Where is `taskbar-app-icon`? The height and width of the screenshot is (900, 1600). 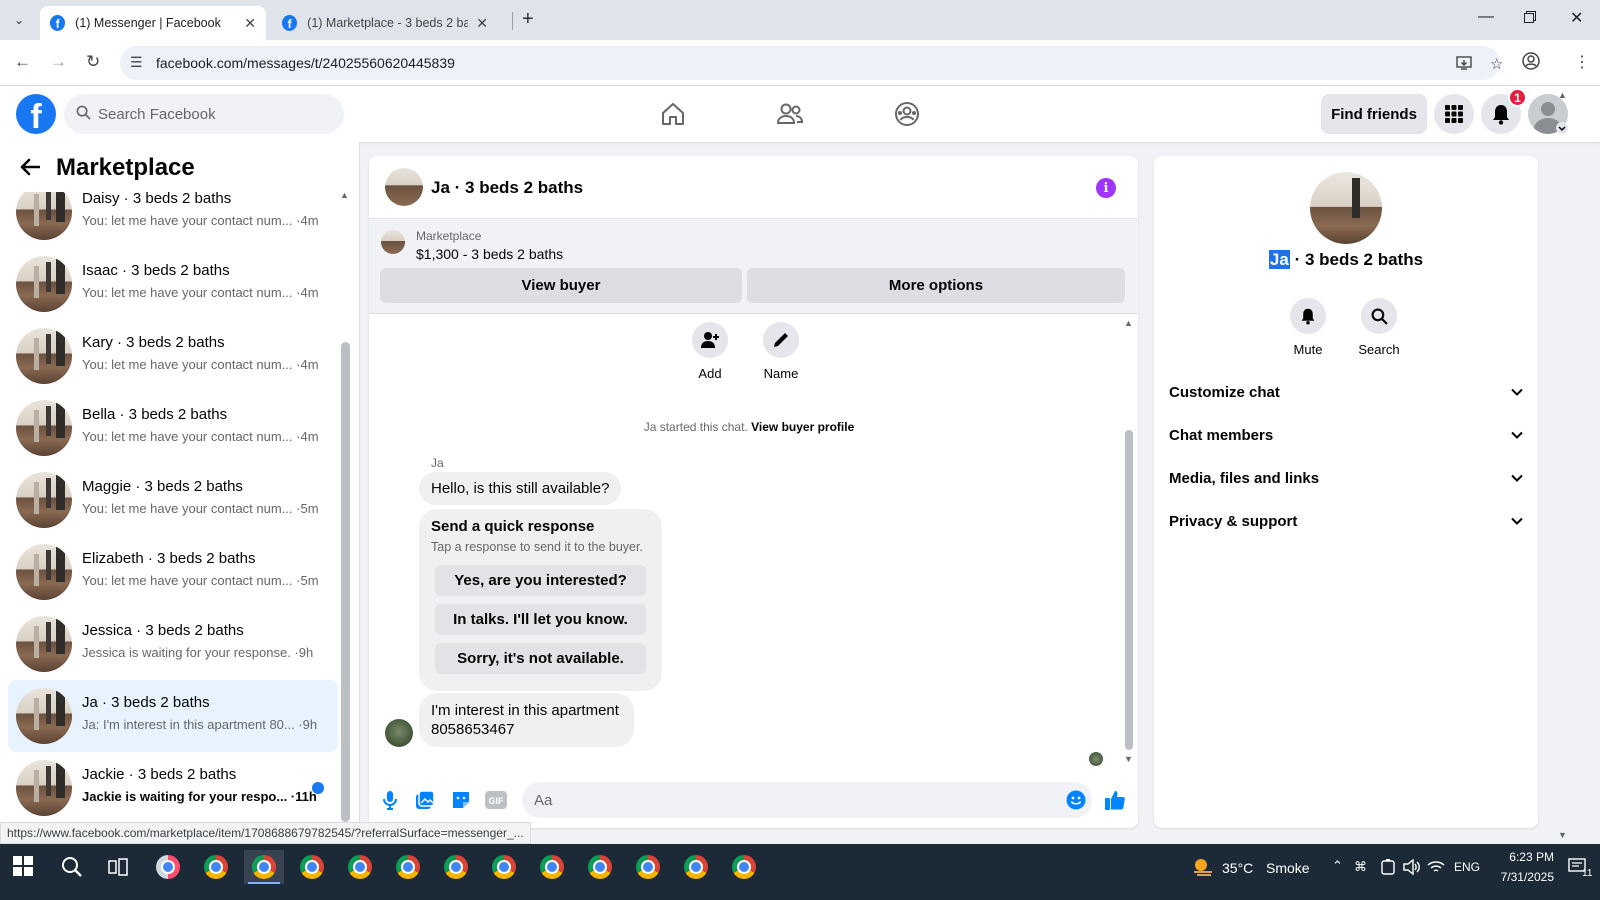 taskbar-app-icon is located at coordinates (168, 867).